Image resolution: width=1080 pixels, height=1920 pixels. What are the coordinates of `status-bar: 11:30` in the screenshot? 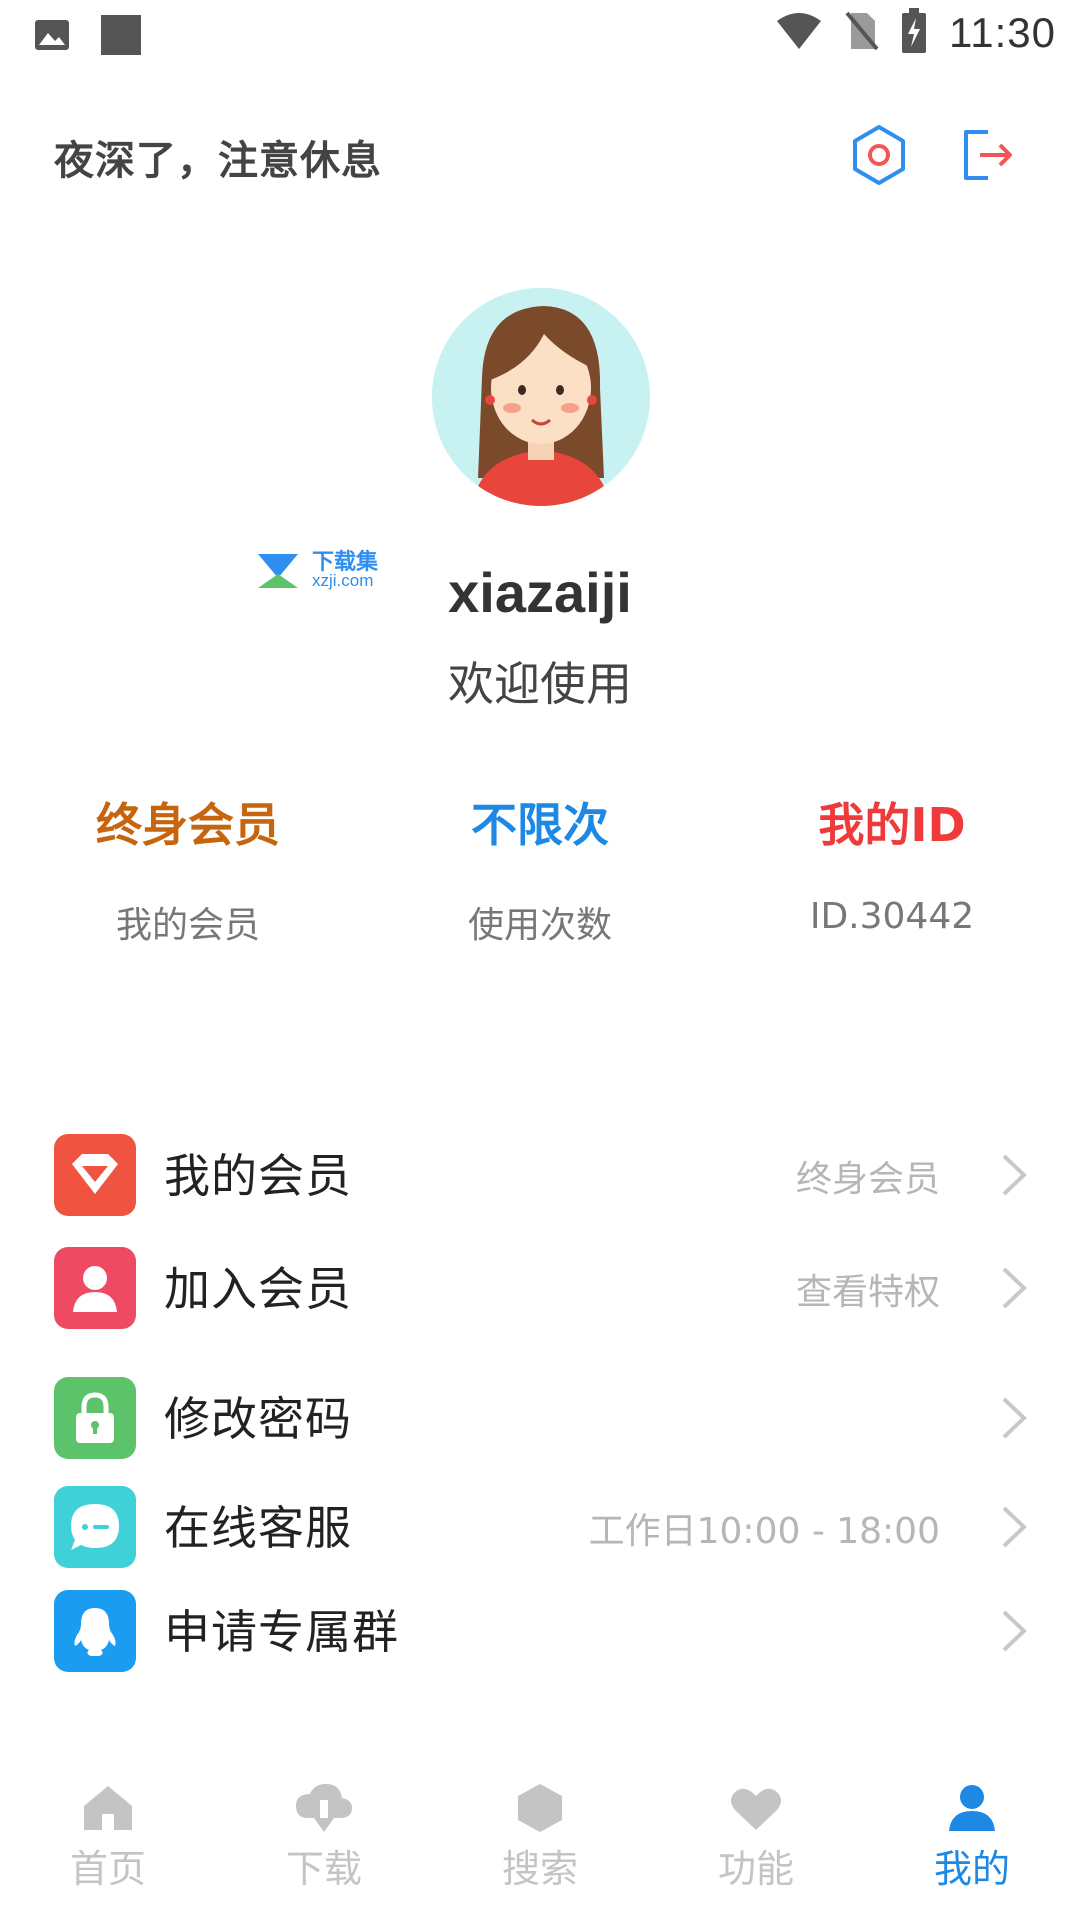 It's located at (540, 38).